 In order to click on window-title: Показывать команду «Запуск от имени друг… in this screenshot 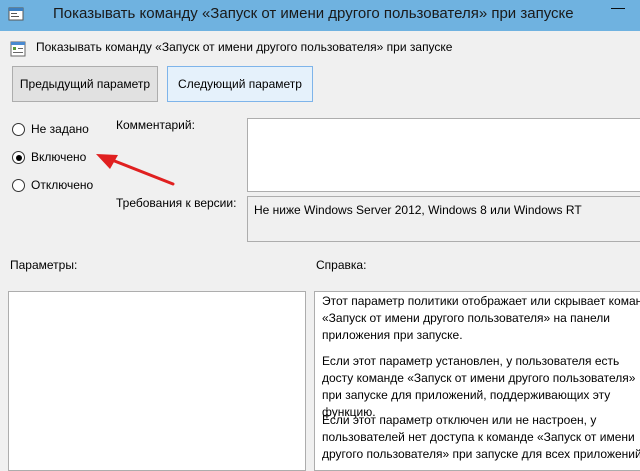, I will do `click(313, 13)`.